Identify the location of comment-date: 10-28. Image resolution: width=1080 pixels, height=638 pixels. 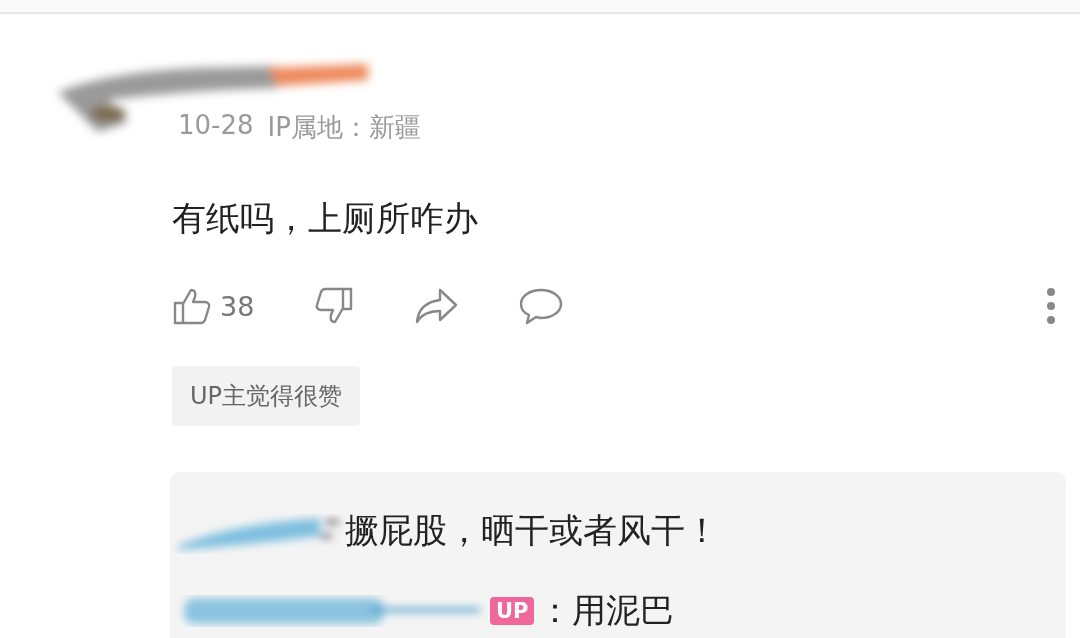
(216, 126).